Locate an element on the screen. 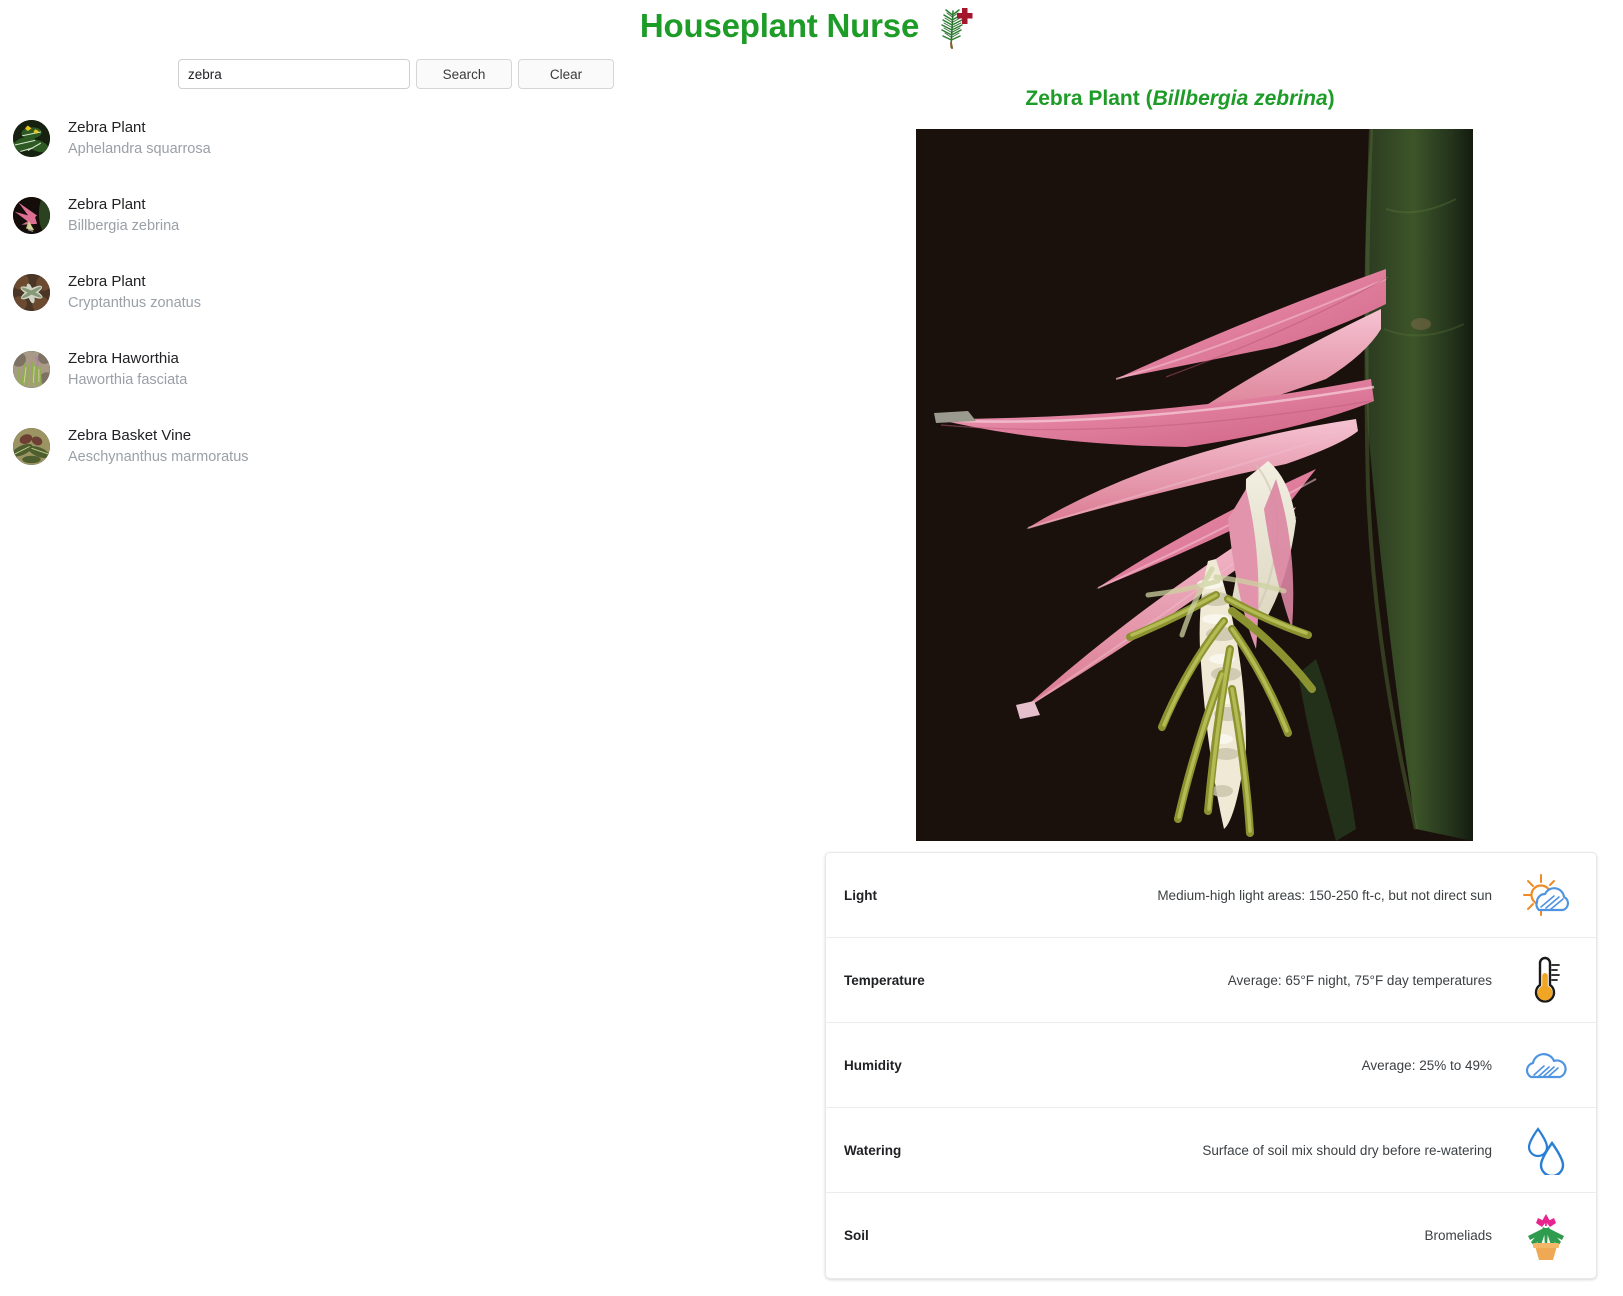  detail-close-paren: ) is located at coordinates (1331, 98).